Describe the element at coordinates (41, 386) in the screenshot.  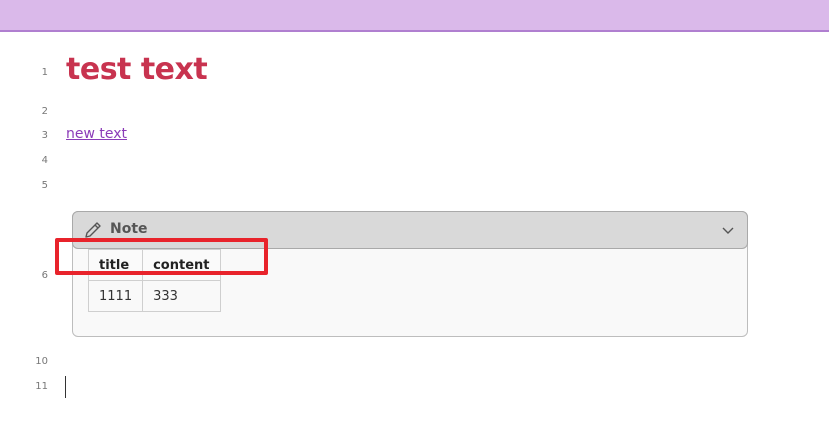
I see `line-number: 11` at that location.